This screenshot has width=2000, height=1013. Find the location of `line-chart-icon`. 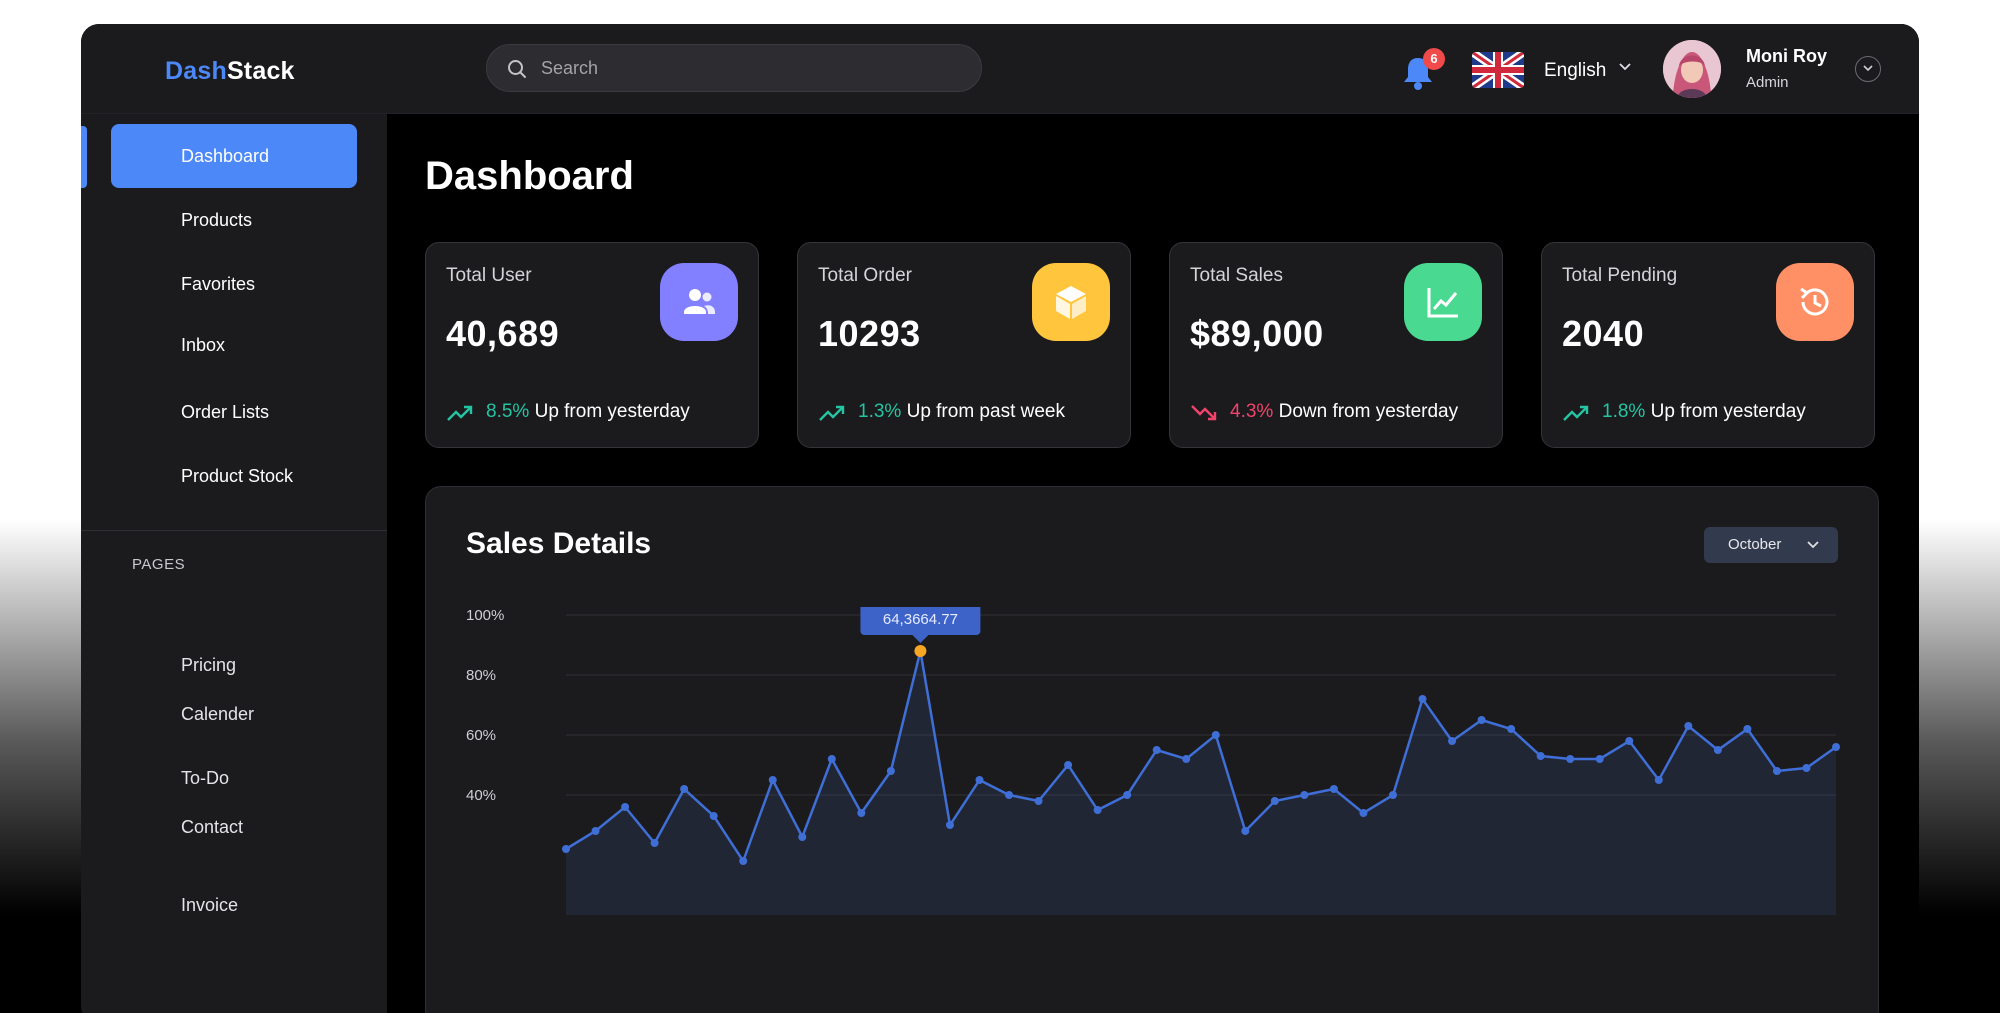

line-chart-icon is located at coordinates (1443, 302).